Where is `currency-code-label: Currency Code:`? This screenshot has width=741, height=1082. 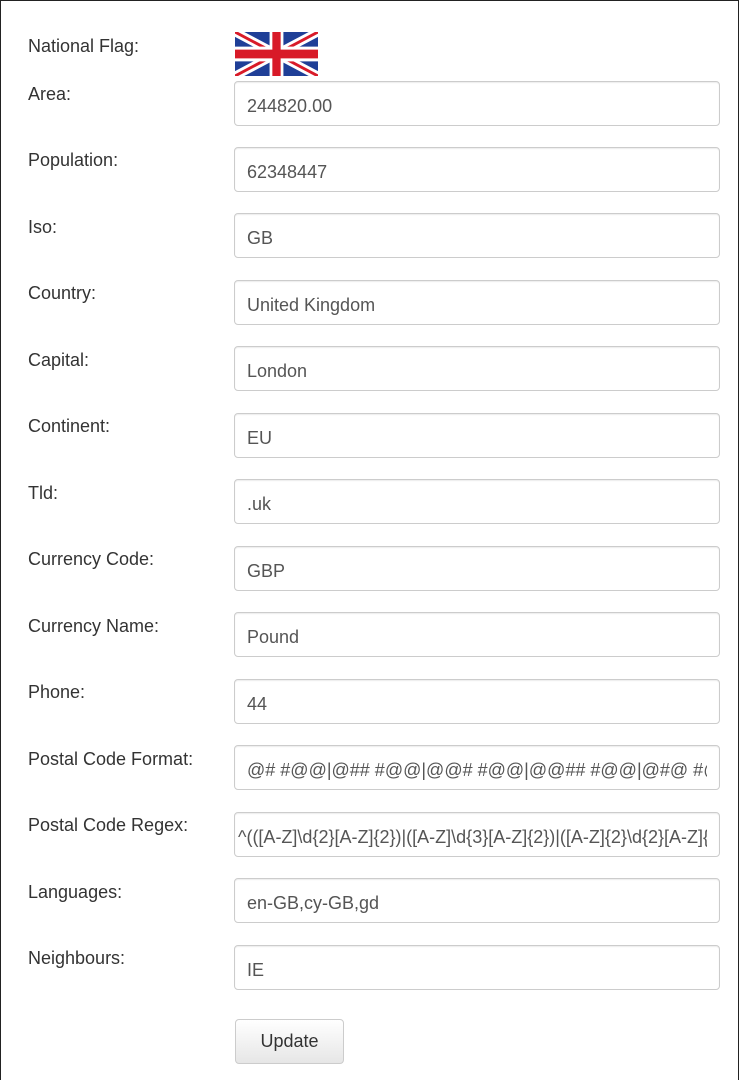
currency-code-label: Currency Code: is located at coordinates (91, 559).